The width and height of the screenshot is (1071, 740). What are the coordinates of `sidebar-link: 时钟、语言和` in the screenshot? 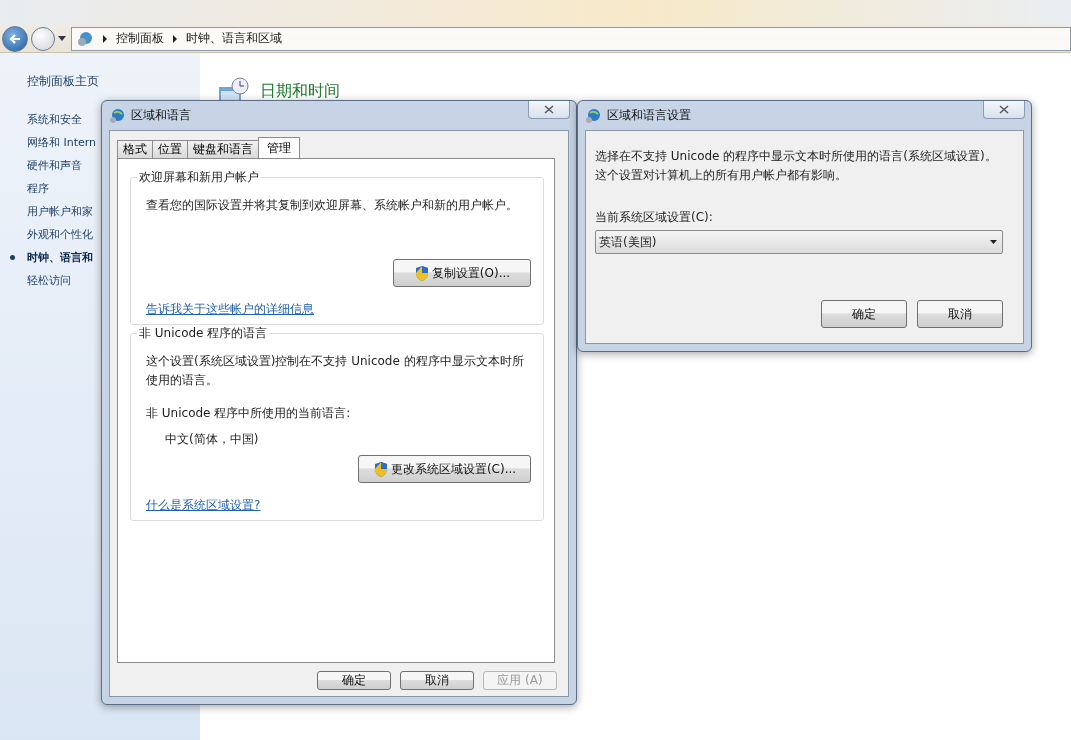 It's located at (60, 257).